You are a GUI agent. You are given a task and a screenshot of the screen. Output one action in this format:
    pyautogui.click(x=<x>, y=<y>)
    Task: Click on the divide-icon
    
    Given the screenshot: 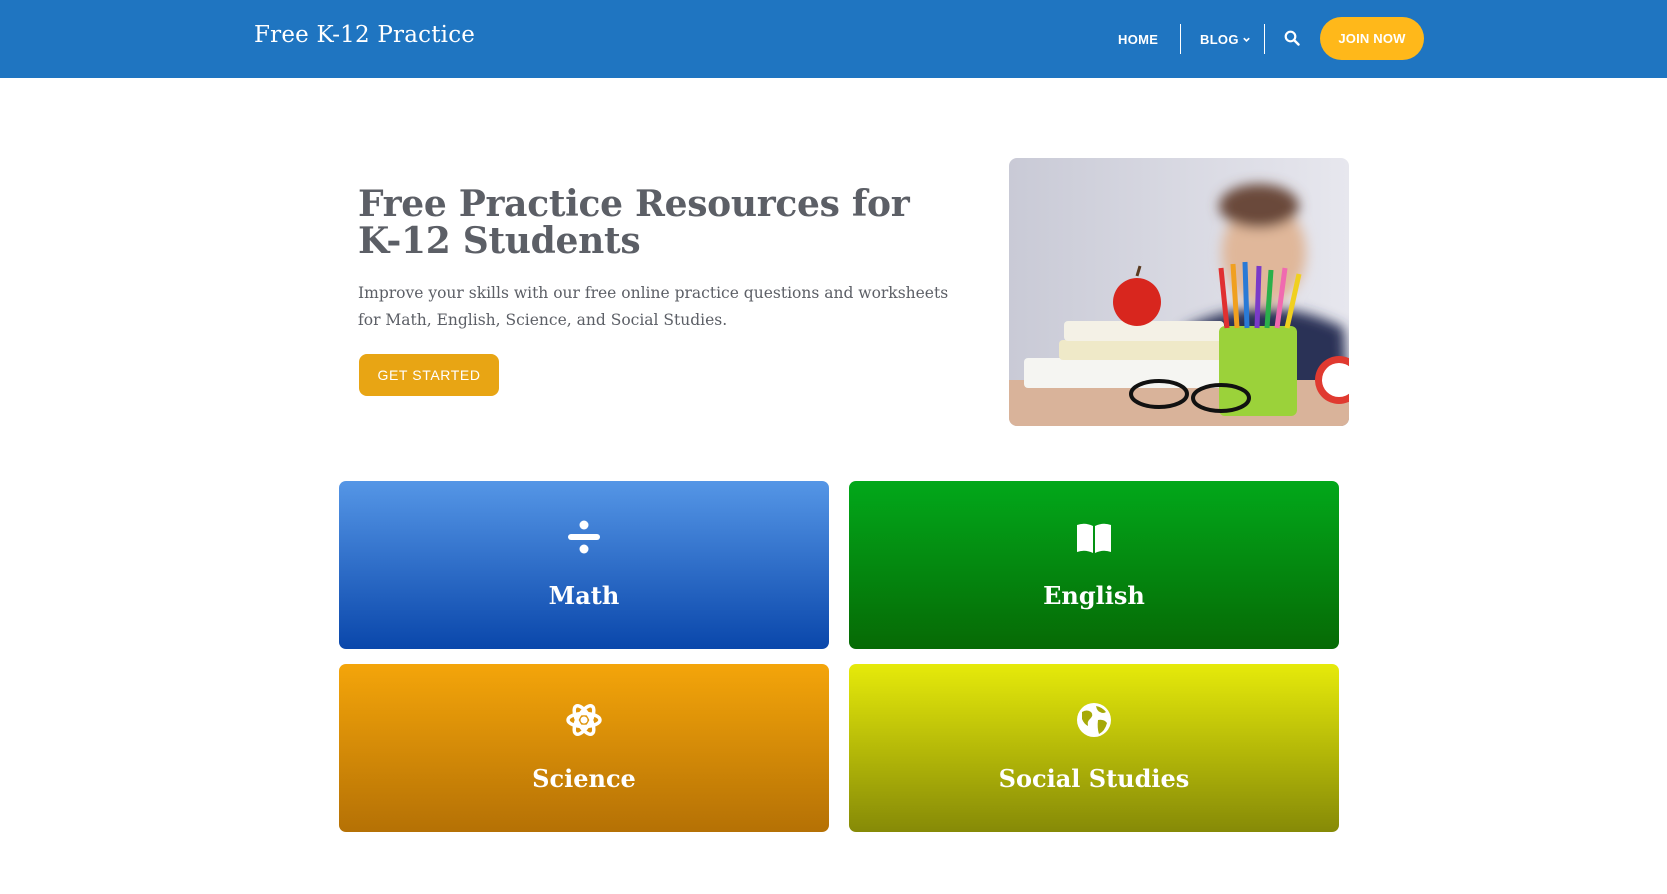 What is the action you would take?
    pyautogui.click(x=584, y=537)
    